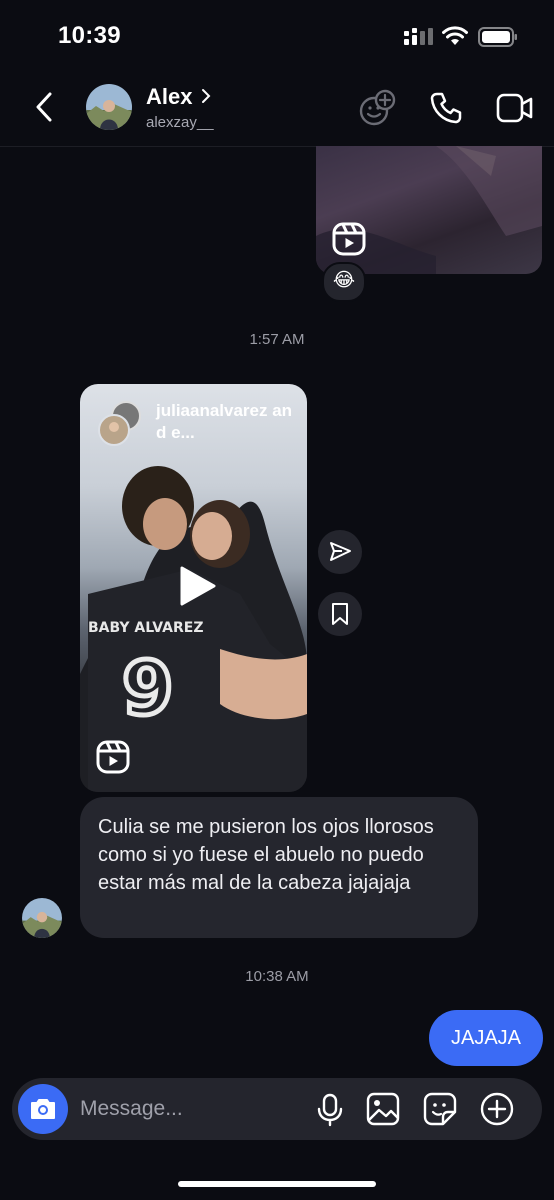 The height and width of the screenshot is (1200, 554). I want to click on contact-handle: alexzay__, so click(180, 122).